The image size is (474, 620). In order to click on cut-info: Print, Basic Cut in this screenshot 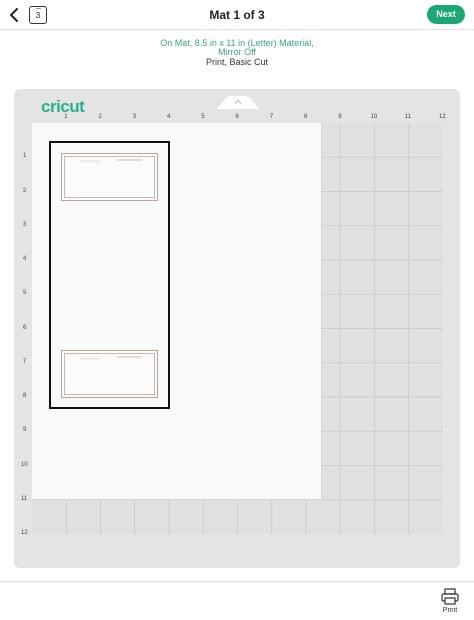, I will do `click(237, 62)`.